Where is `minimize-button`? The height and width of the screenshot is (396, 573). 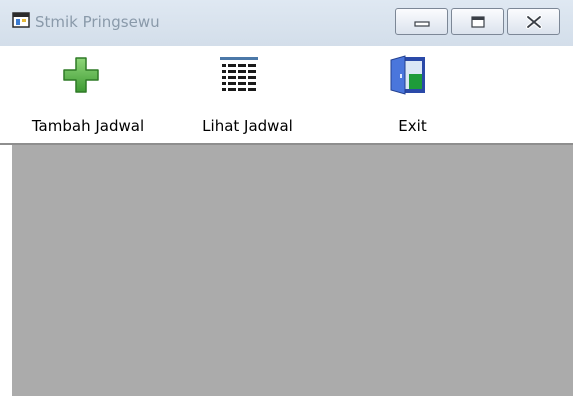
minimize-button is located at coordinates (421, 21).